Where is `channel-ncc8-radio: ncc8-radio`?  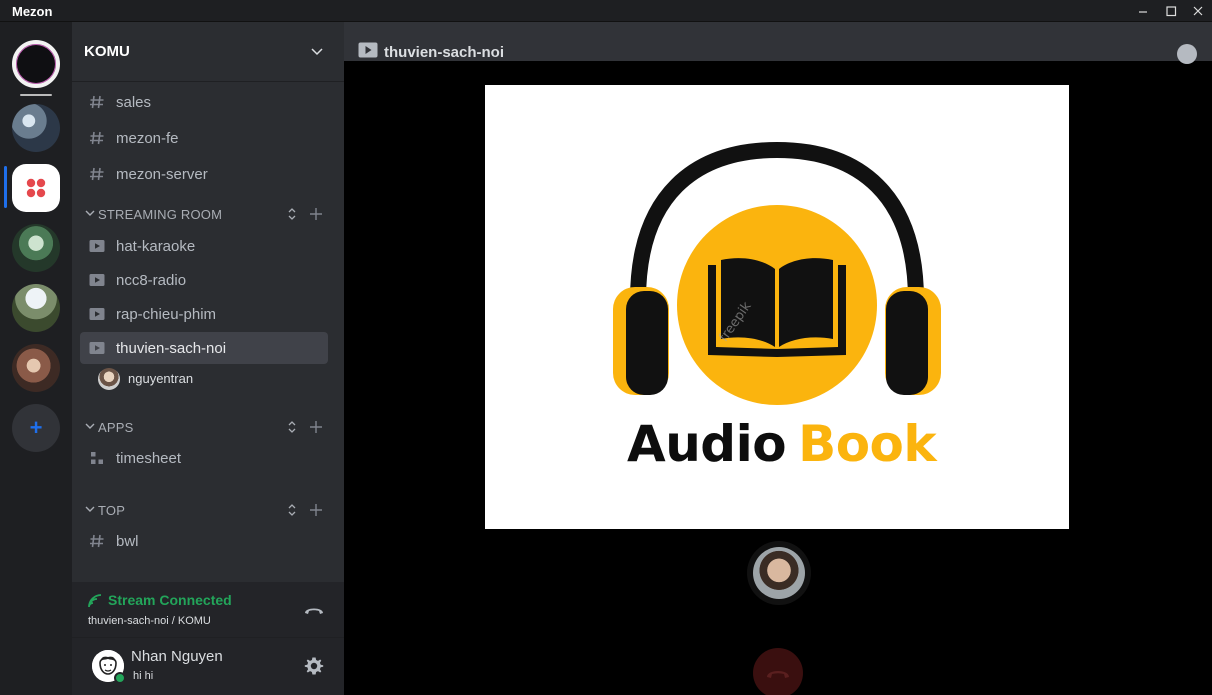
channel-ncc8-radio: ncc8-radio is located at coordinates (204, 280).